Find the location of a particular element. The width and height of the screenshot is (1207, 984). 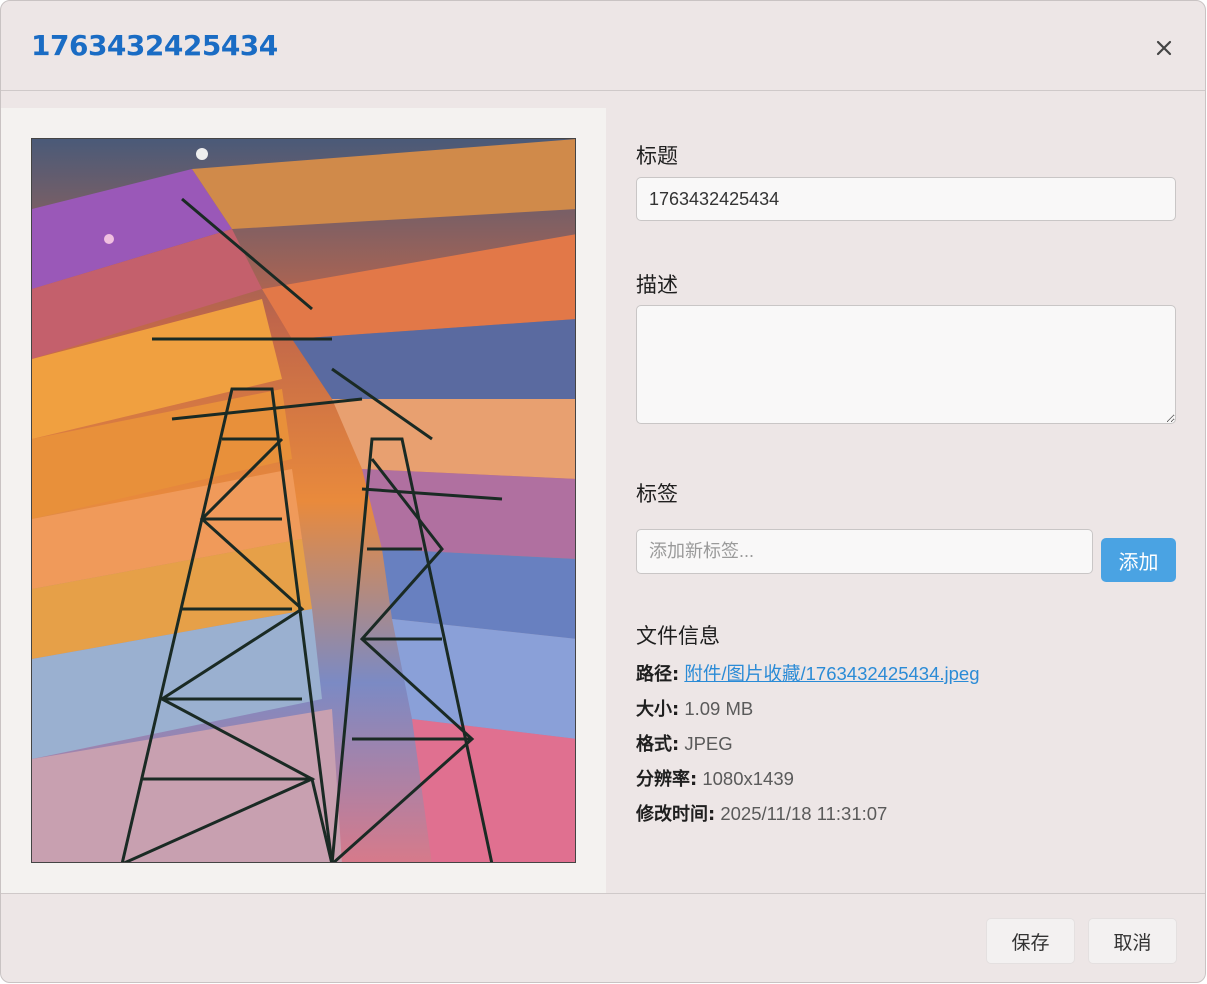

dialog-title: 1763432425434 is located at coordinates (154, 45).